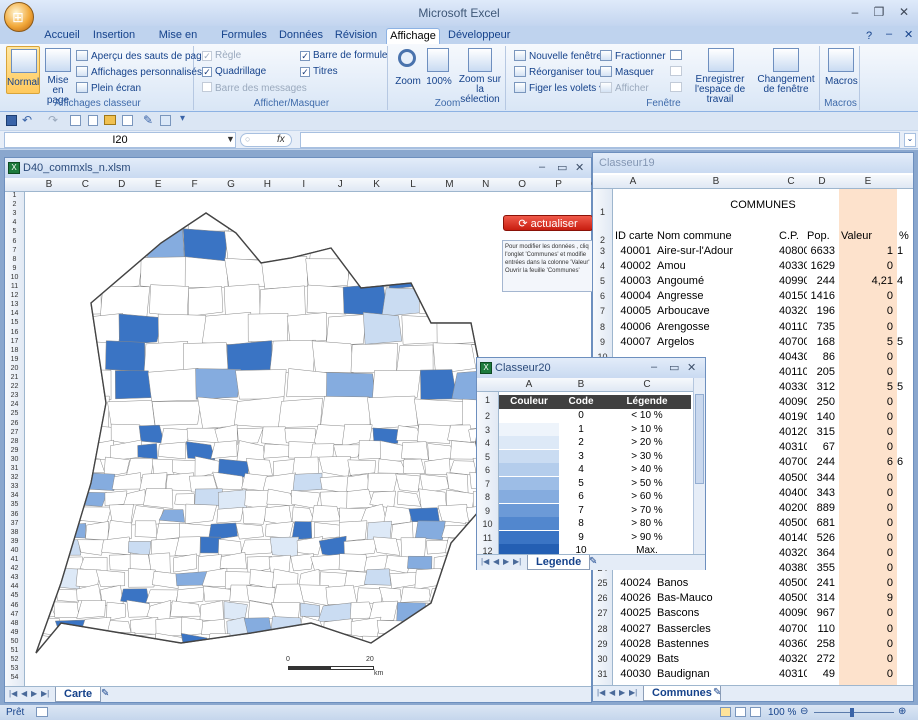 The image size is (918, 720). I want to click on row-header: 4, so click(14, 222).